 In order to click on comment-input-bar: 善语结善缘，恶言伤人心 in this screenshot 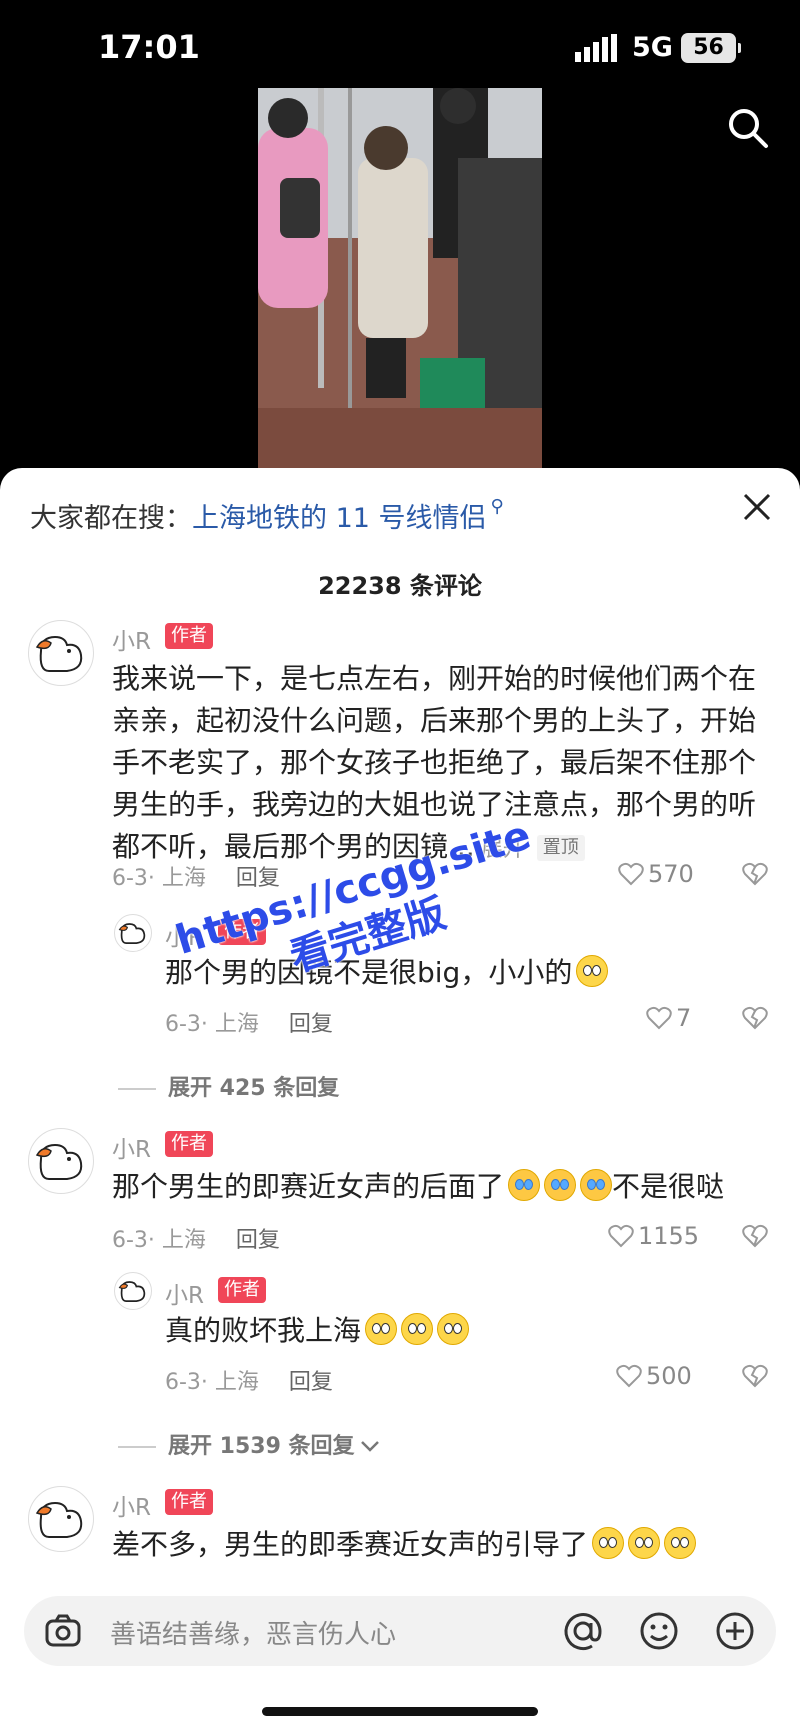, I will do `click(400, 1631)`.